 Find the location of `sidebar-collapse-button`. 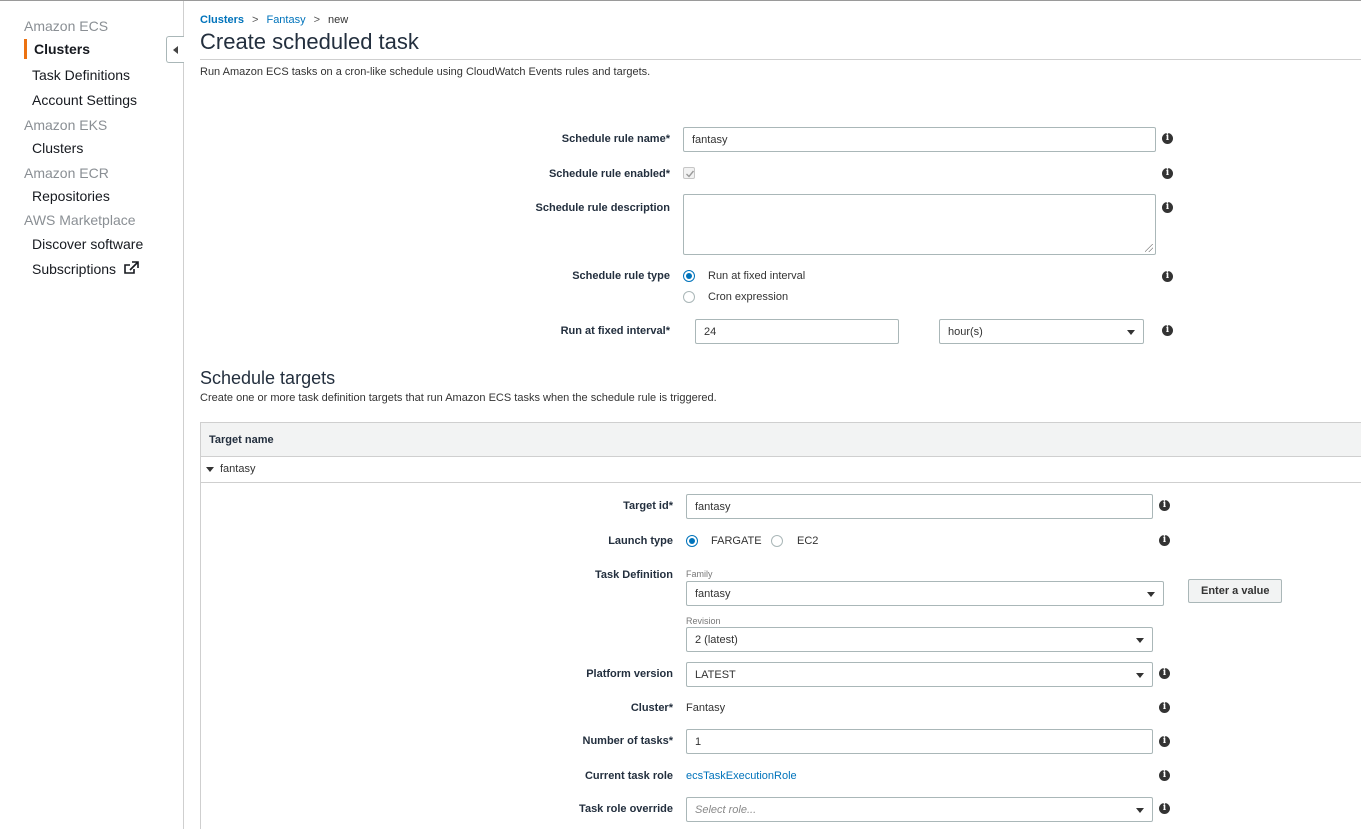

sidebar-collapse-button is located at coordinates (175, 49).